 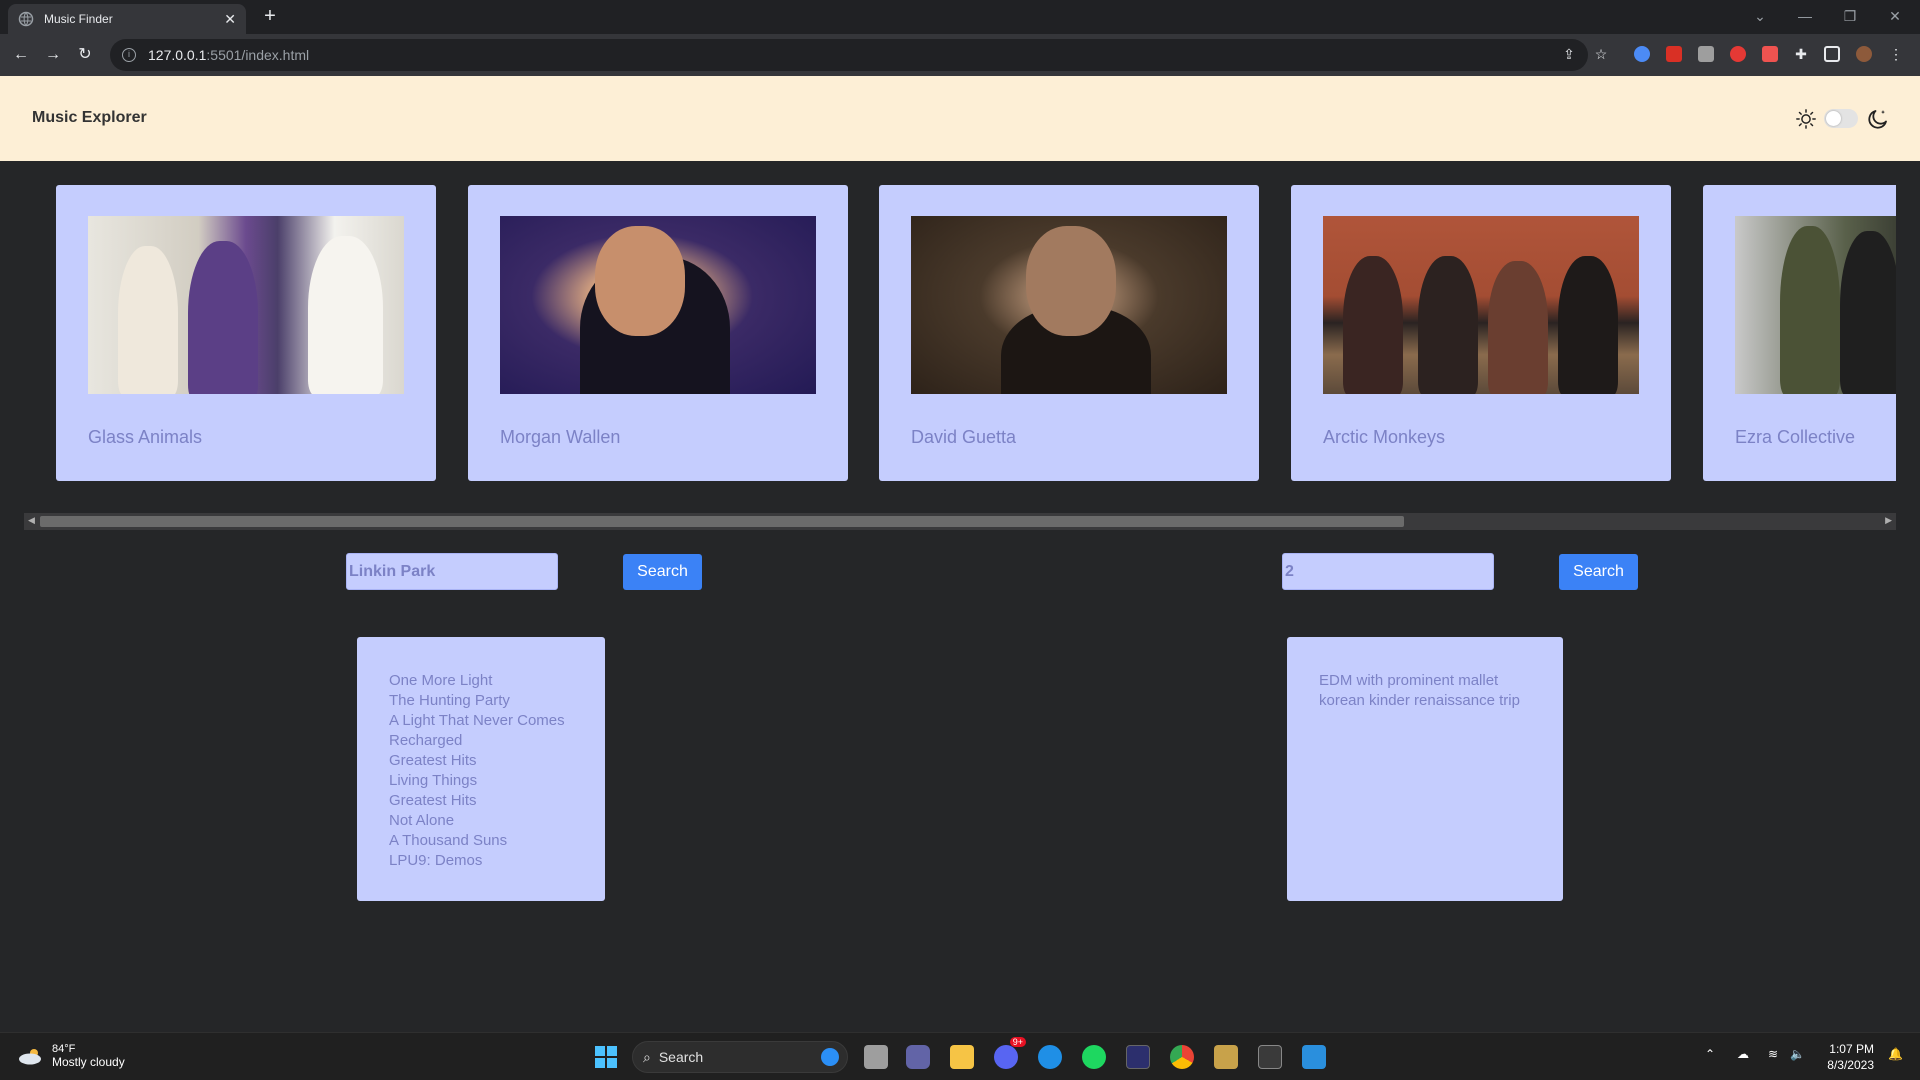 What do you see at coordinates (258, 55) in the screenshot?
I see `url-path: :5501/index.html` at bounding box center [258, 55].